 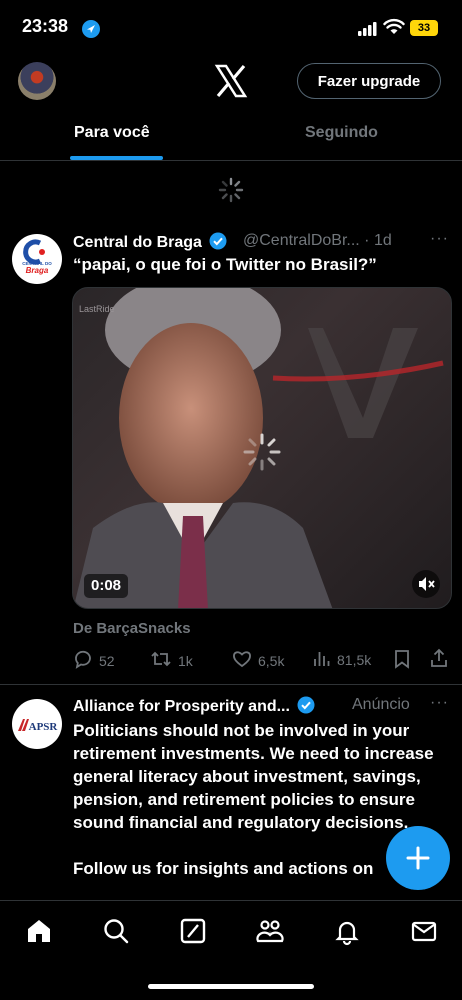 I want to click on battery-indicator: 33, so click(x=424, y=28).